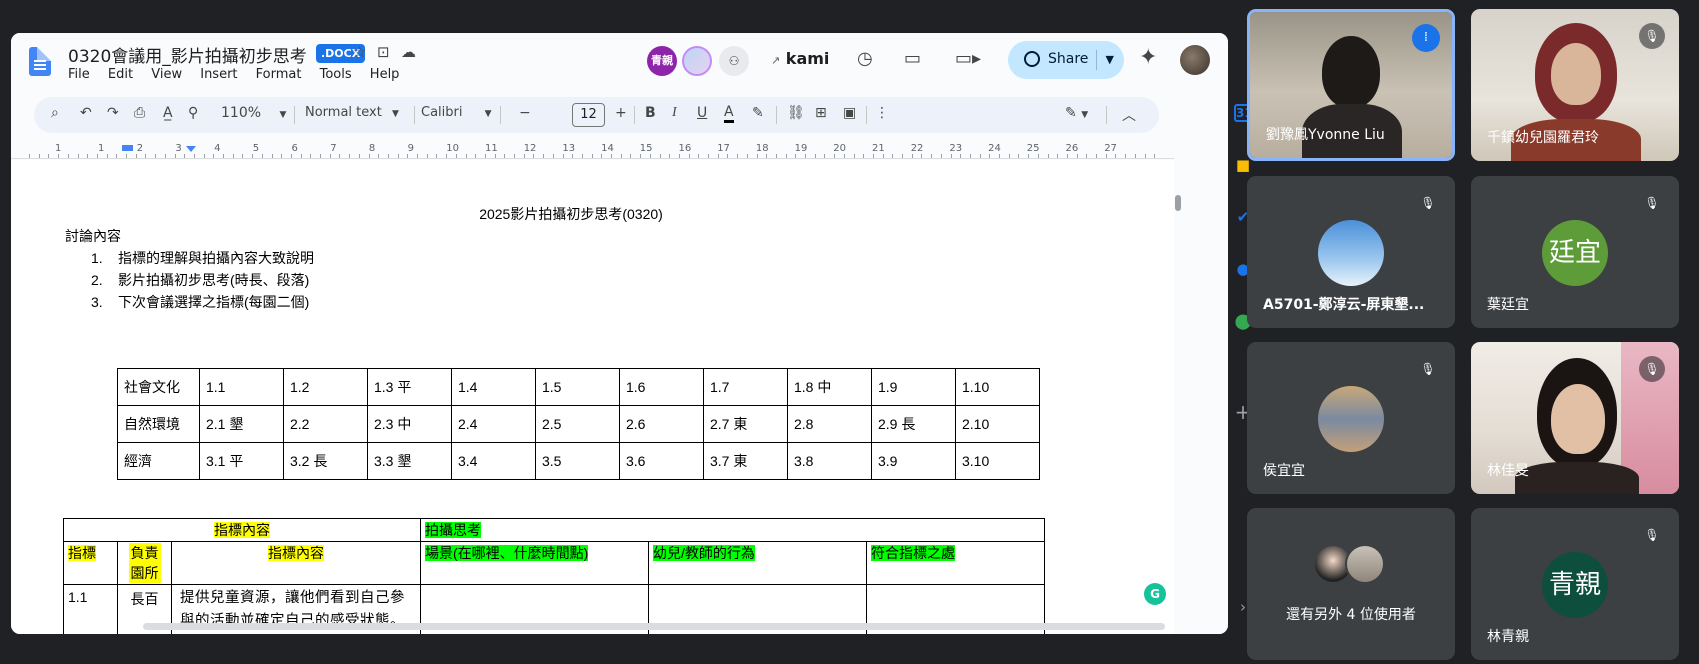 This screenshot has width=1699, height=664. What do you see at coordinates (1351, 418) in the screenshot?
I see `participant-tile: 🎙︎ 侯宜宜` at bounding box center [1351, 418].